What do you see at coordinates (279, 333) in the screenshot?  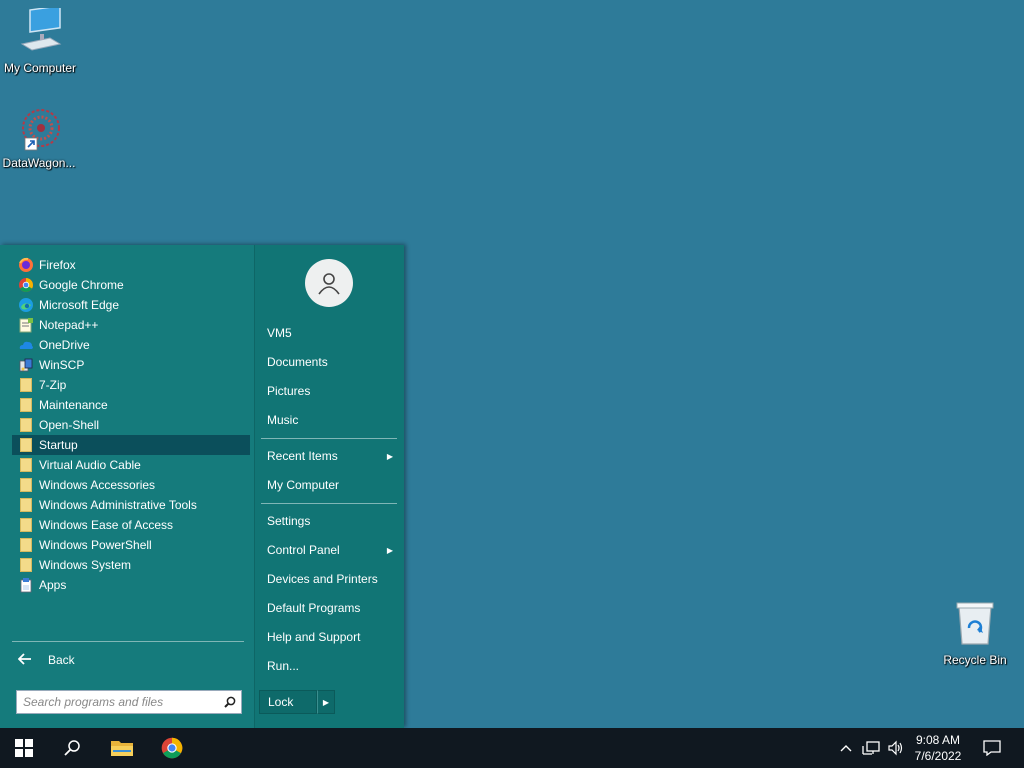 I see `places-label: VM5` at bounding box center [279, 333].